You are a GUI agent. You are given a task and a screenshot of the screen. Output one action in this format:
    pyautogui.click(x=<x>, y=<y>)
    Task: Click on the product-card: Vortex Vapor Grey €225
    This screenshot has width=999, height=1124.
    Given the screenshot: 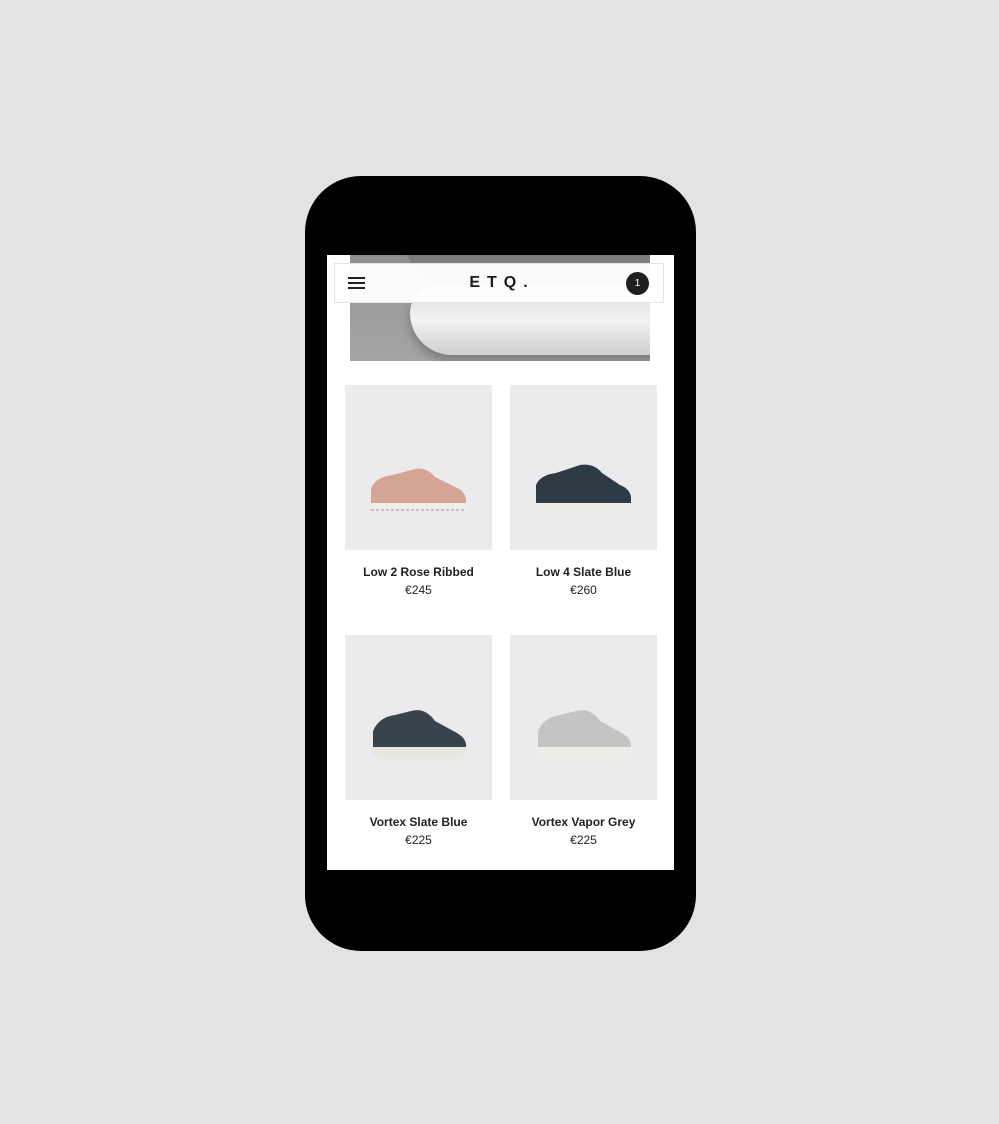 What is the action you would take?
    pyautogui.click(x=583, y=741)
    